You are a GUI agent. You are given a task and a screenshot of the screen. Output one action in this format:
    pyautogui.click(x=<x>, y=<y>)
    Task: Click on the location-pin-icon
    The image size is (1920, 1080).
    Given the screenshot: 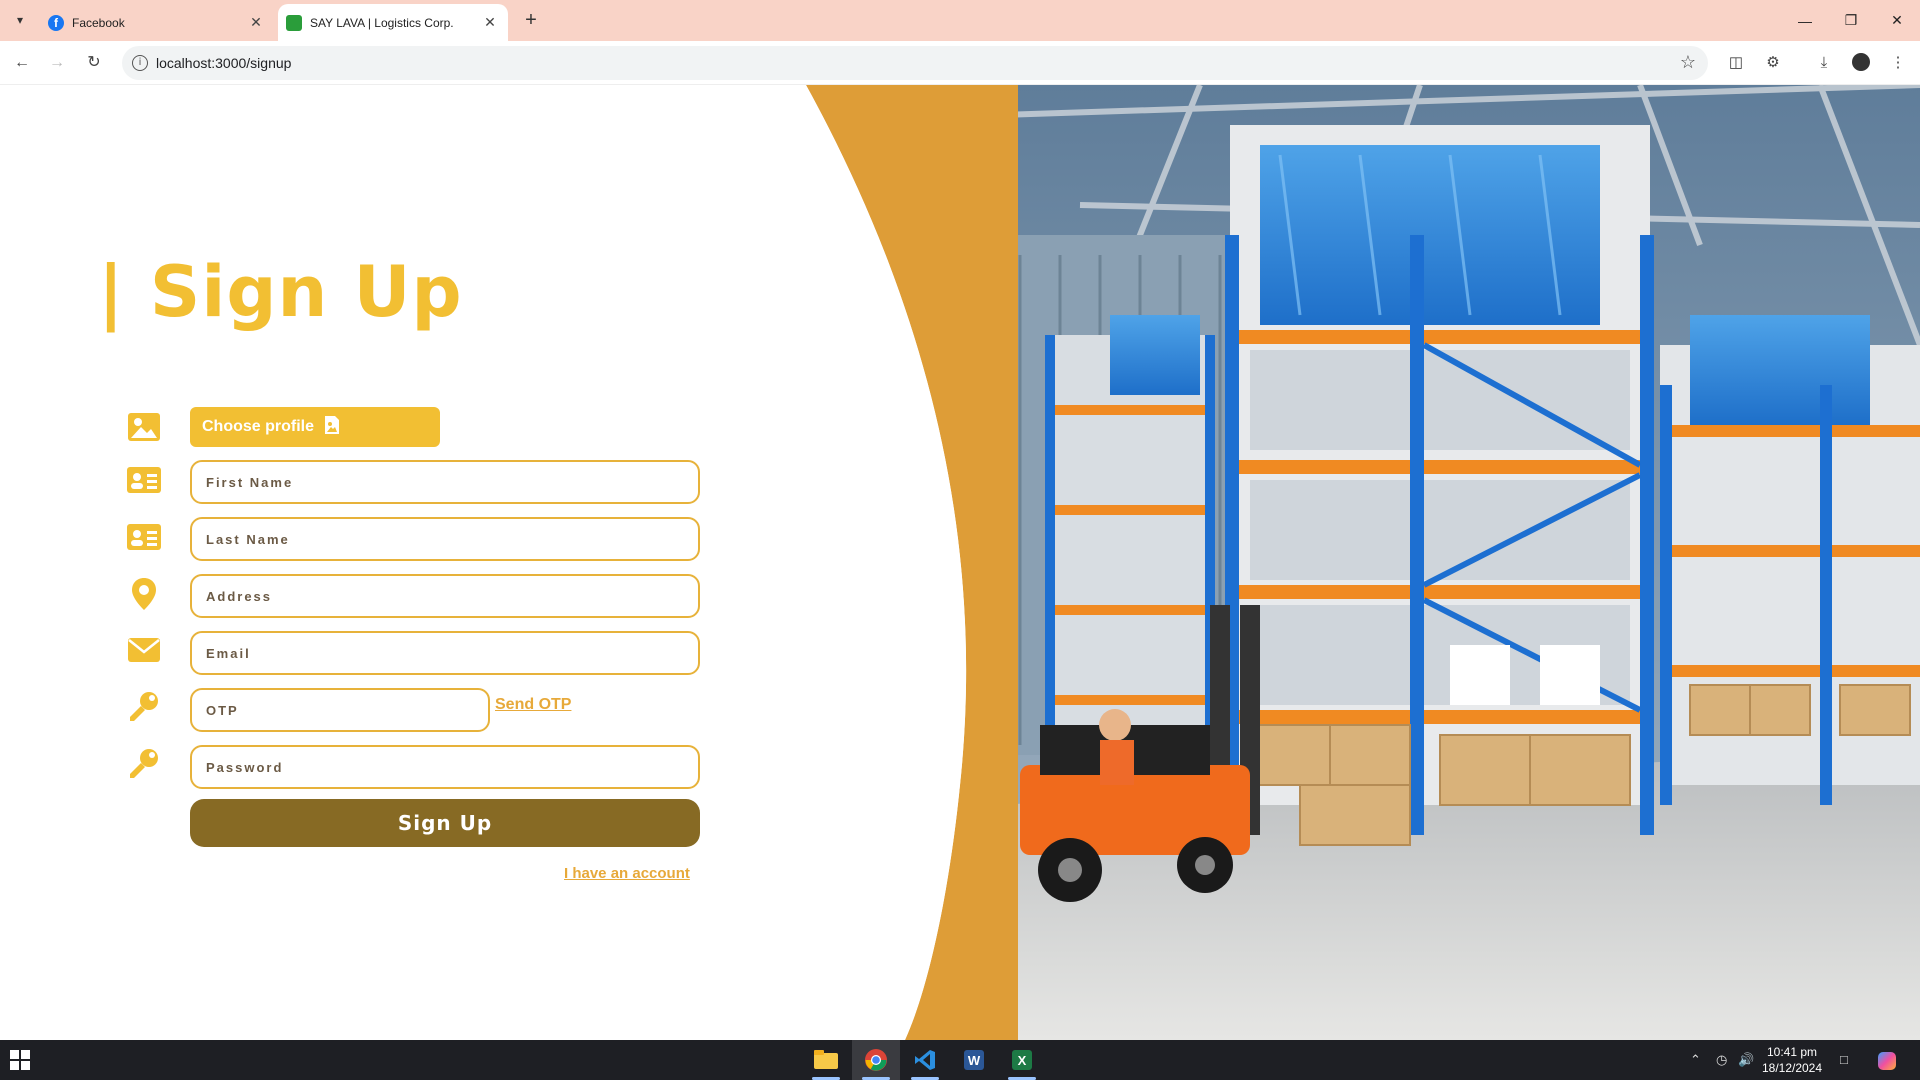 What is the action you would take?
    pyautogui.click(x=144, y=594)
    